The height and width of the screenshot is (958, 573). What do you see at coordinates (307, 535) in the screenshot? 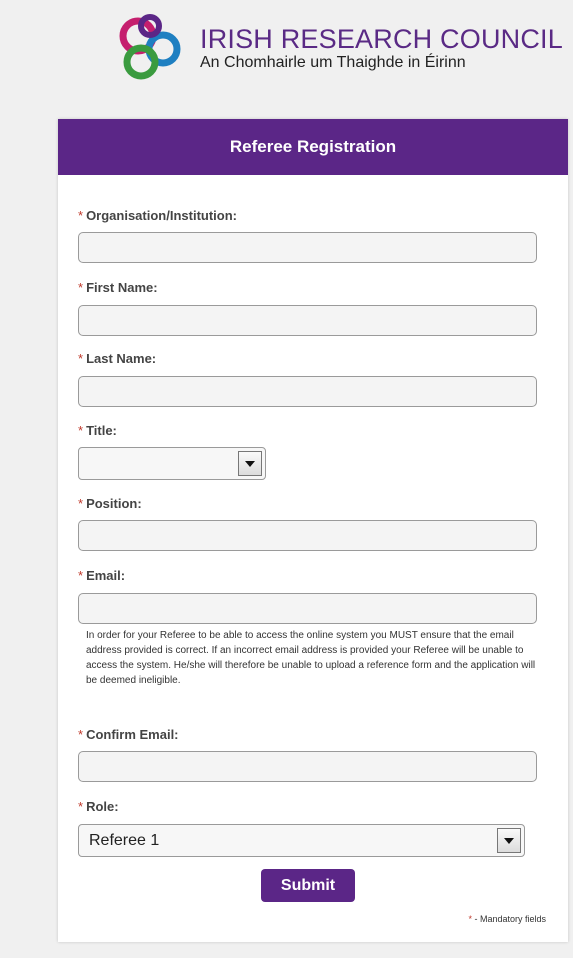
I see `position-input` at bounding box center [307, 535].